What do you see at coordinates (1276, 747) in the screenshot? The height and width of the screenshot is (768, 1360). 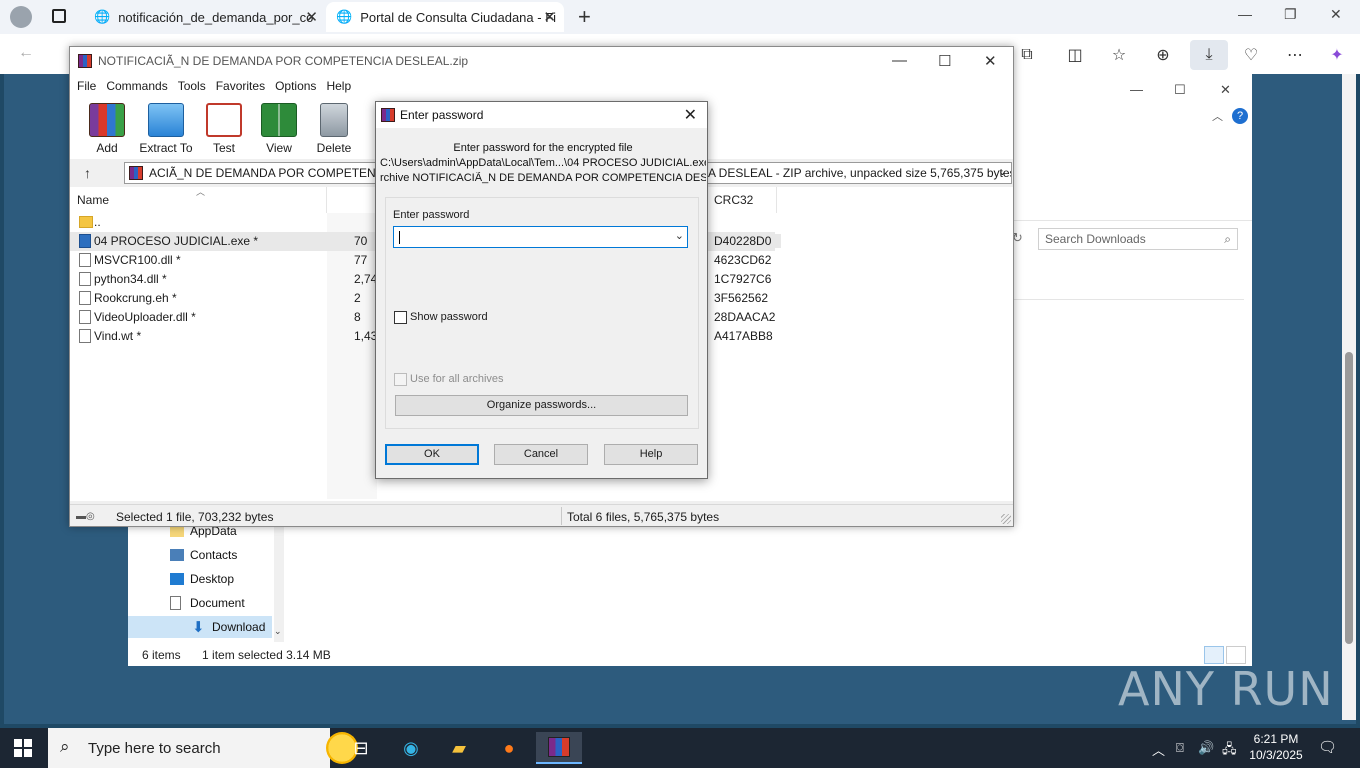 I see `clock: 6:21 PM 10/3/2025` at bounding box center [1276, 747].